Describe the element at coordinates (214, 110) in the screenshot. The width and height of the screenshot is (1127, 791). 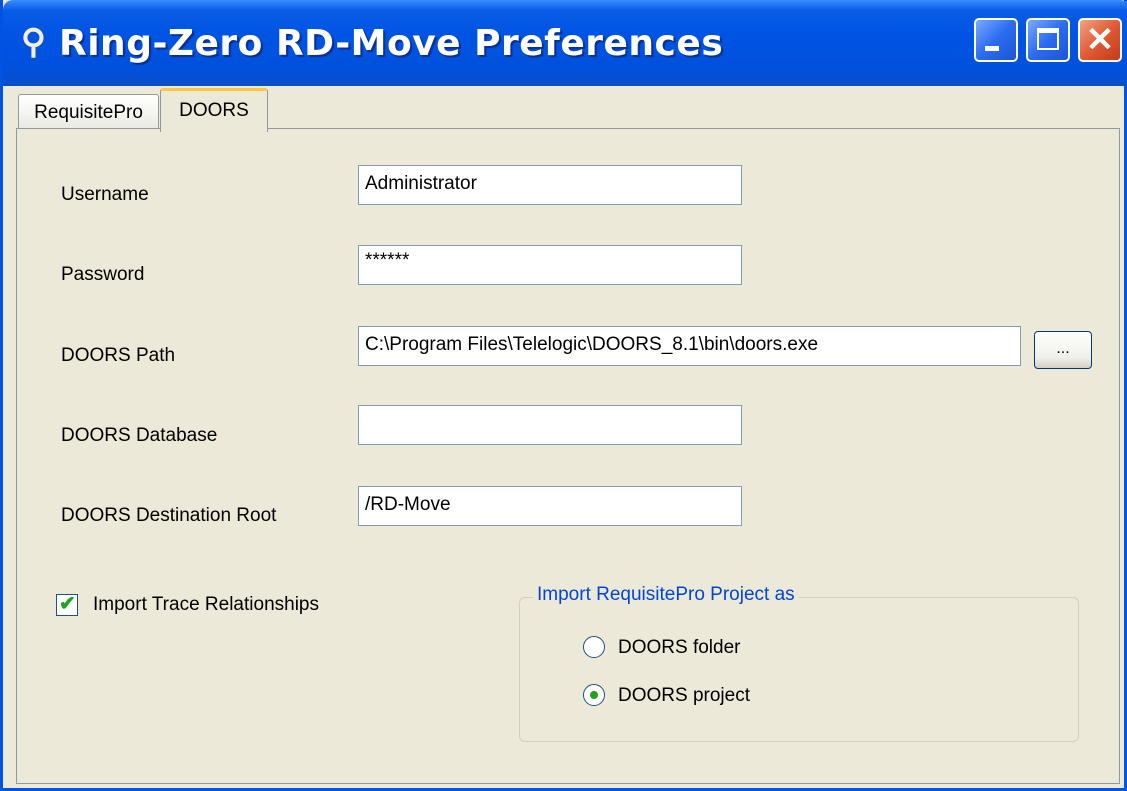
I see `tab-doors: DOORS` at that location.